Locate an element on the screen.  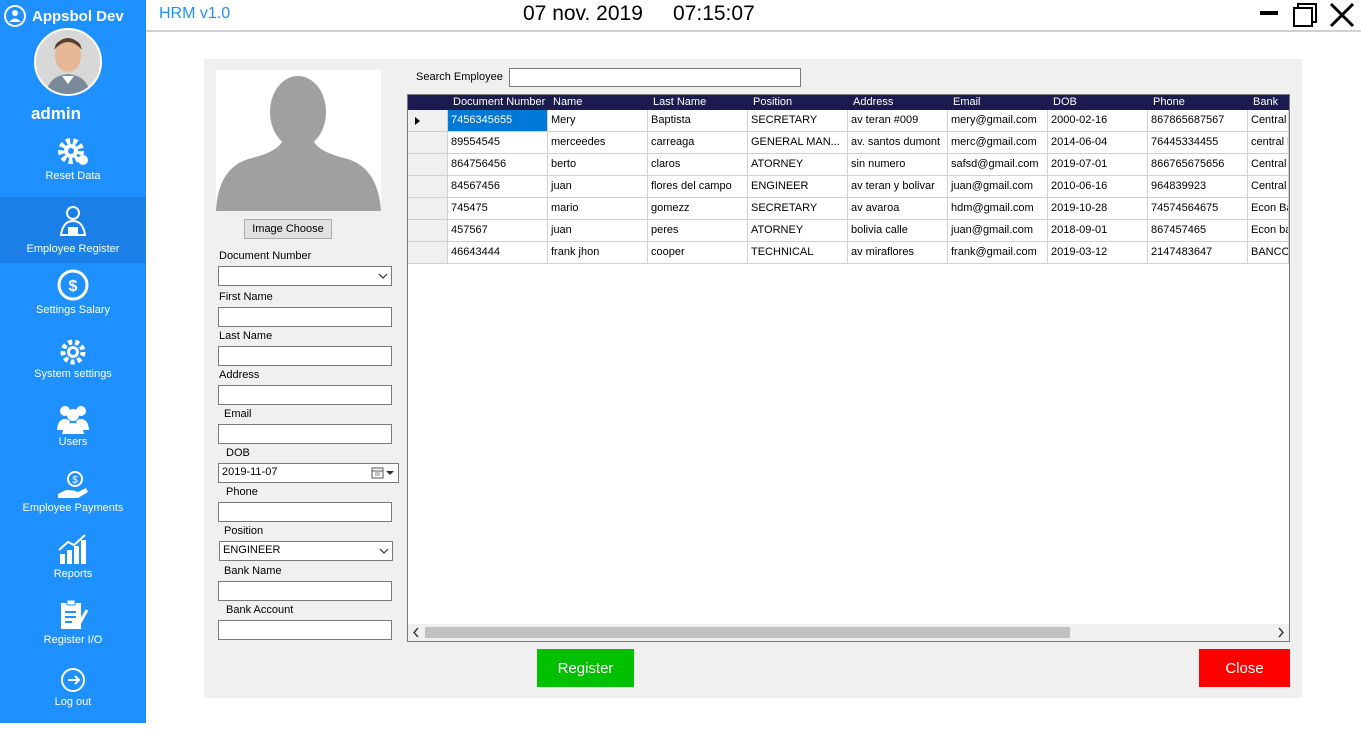
address-input is located at coordinates (305, 395).